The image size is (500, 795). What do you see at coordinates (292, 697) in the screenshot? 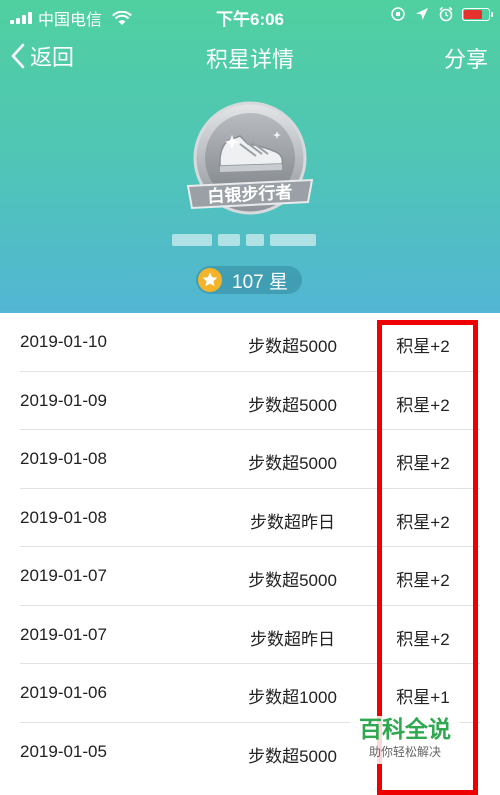
I see `record-reason: 步数超1000` at bounding box center [292, 697].